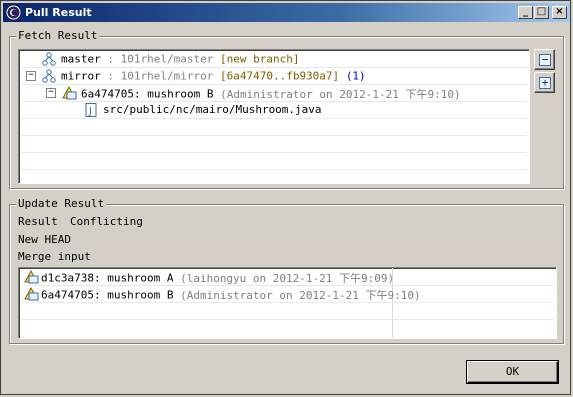 This screenshot has width=573, height=397. Describe the element at coordinates (287, 311) in the screenshot. I see `merge-row-empty` at that location.